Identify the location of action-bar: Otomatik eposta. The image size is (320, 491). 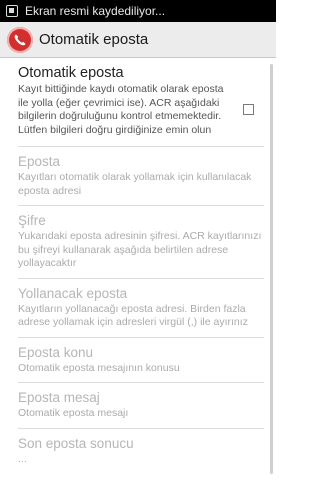
(138, 40).